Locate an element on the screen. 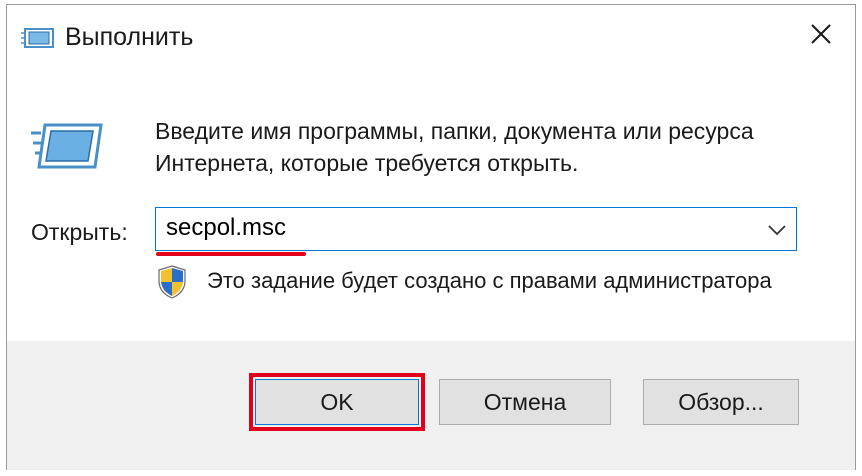 Image resolution: width=862 pixels, height=476 pixels. open-input: secpol.msc is located at coordinates (226, 228).